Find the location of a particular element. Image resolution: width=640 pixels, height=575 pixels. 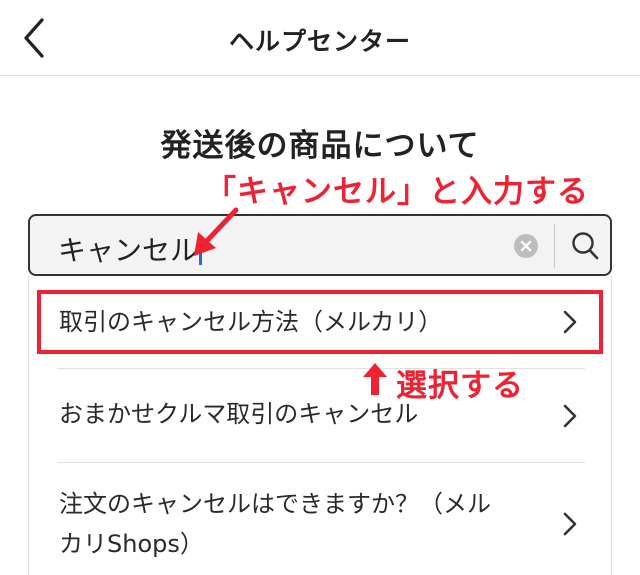

annotation-select-instruction: 選択する is located at coordinates (460, 386).